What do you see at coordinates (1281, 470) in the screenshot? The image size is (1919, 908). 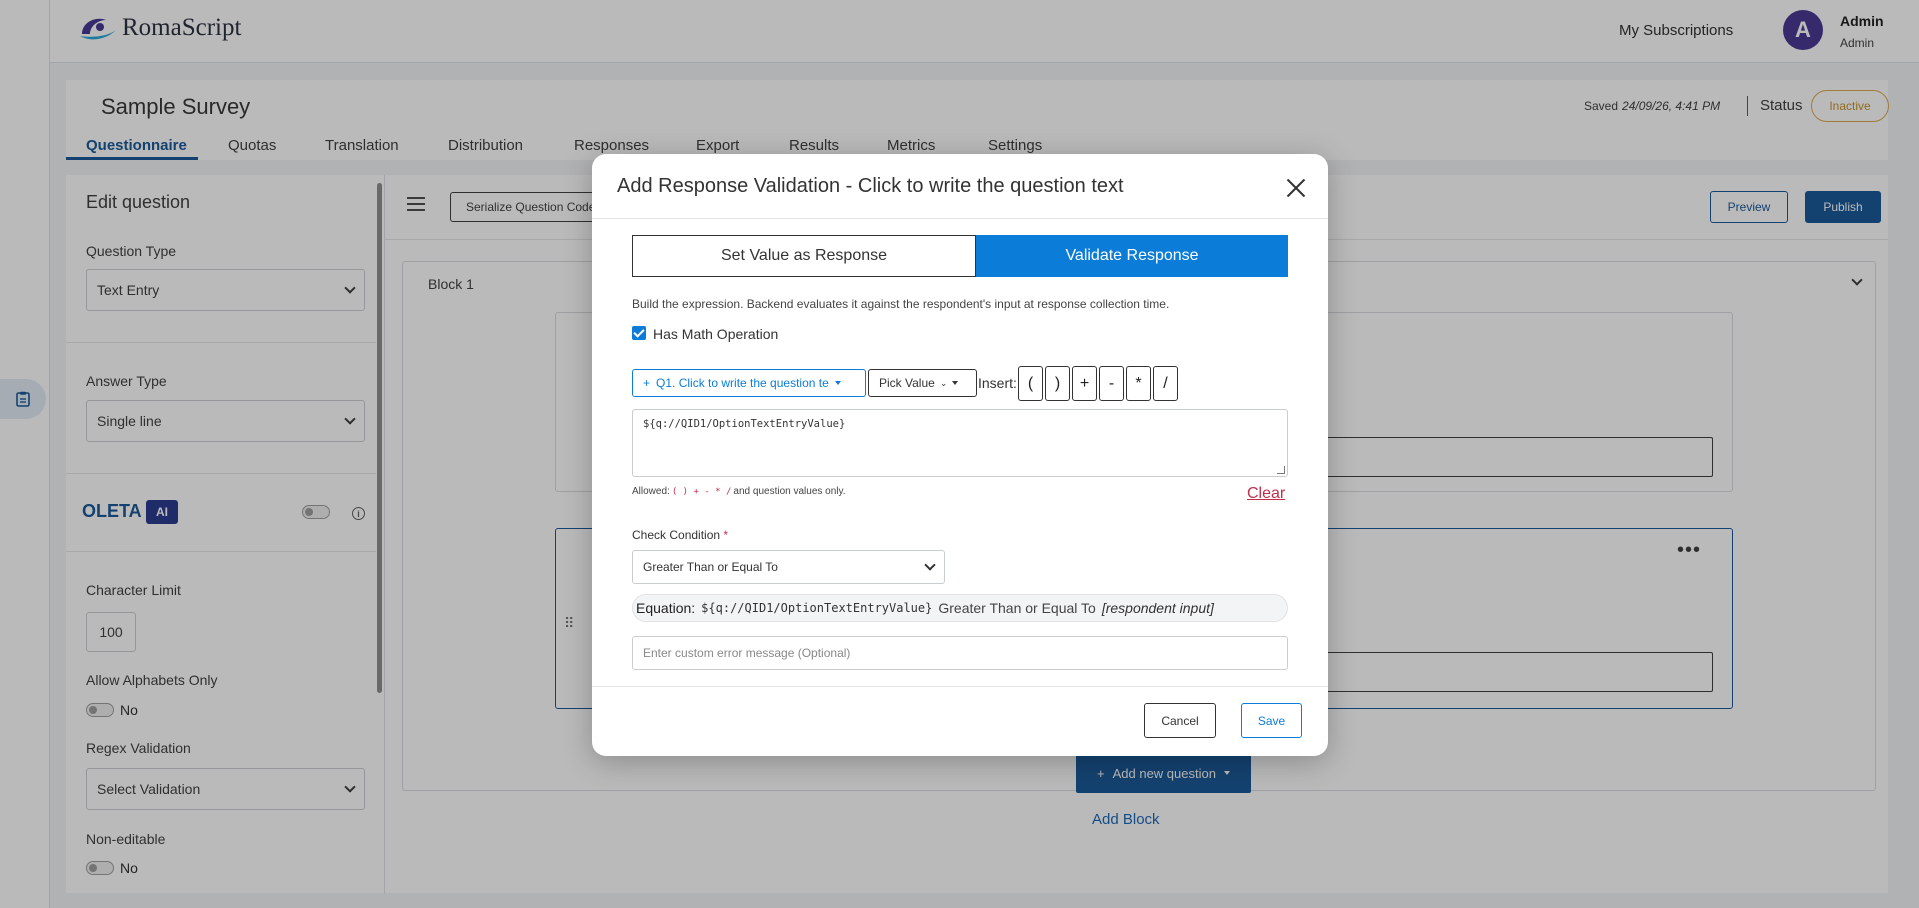 I see `resize-handle-icon` at bounding box center [1281, 470].